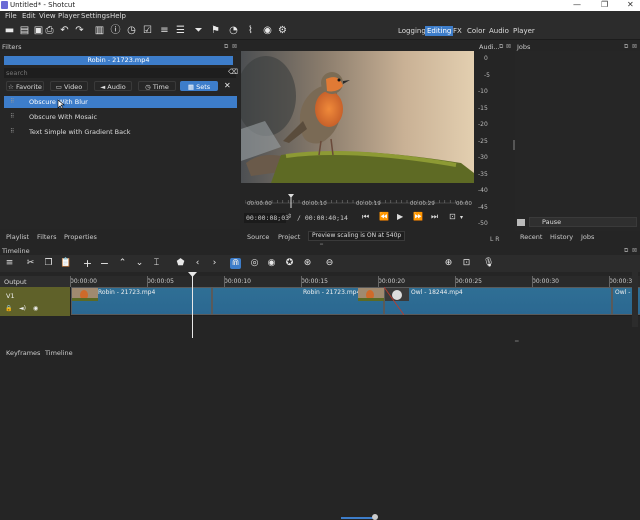  Describe the element at coordinates (434, 217) in the screenshot. I see `skip-to-end-icon: ⏭` at that location.